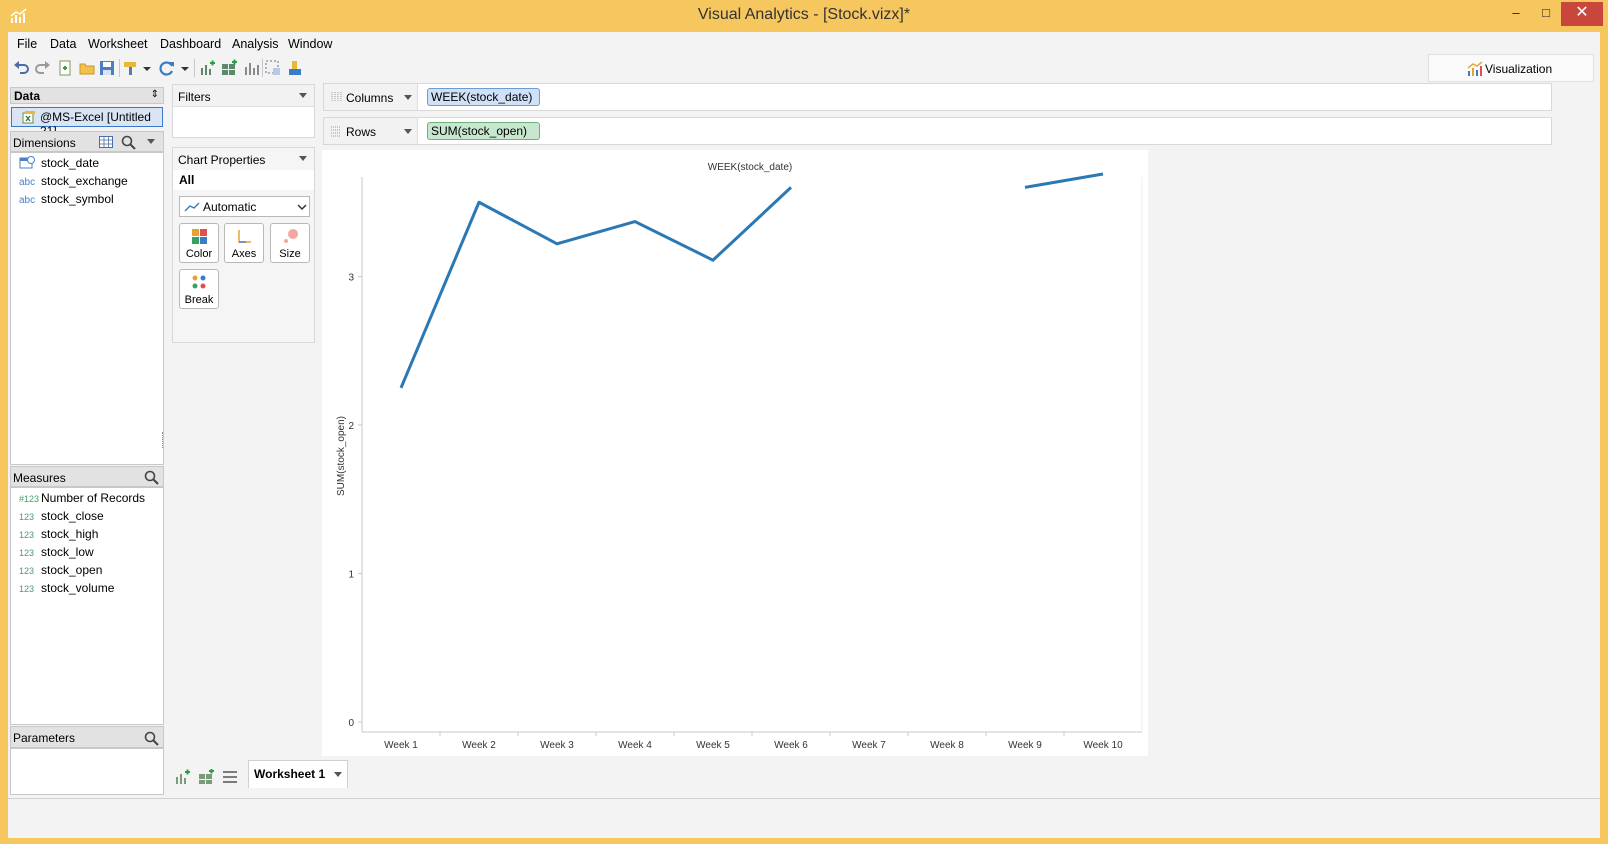 This screenshot has height=844, width=1608. What do you see at coordinates (295, 68) in the screenshot?
I see `export-icon` at bounding box center [295, 68].